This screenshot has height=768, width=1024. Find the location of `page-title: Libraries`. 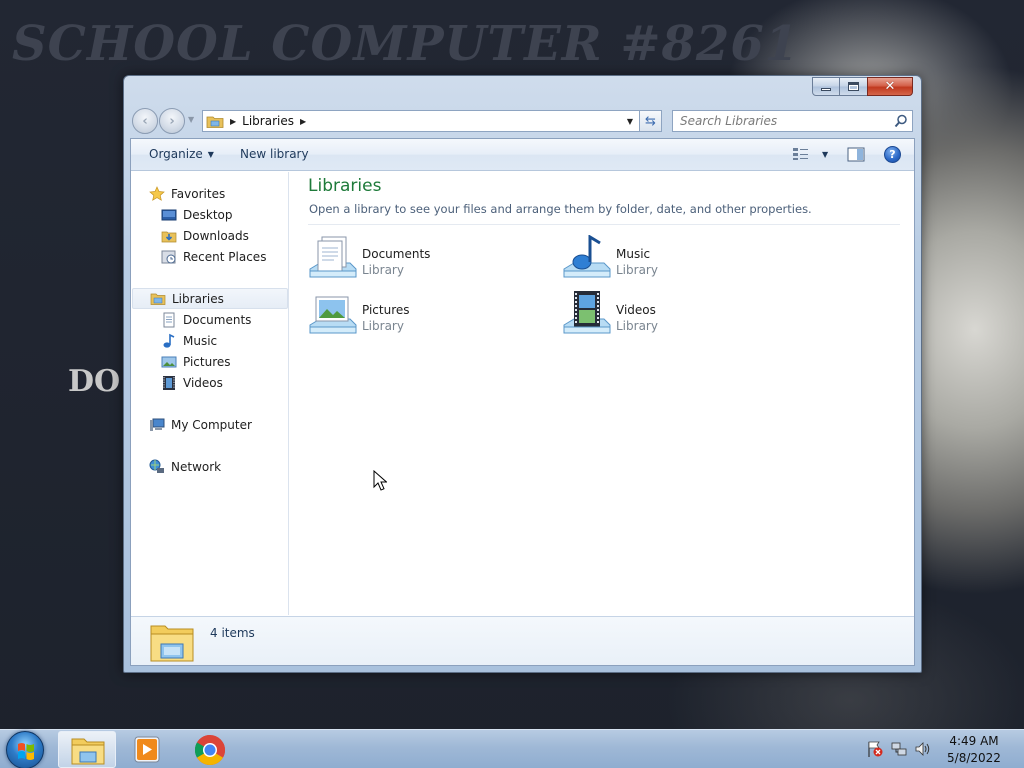

page-title: Libraries is located at coordinates (345, 186).